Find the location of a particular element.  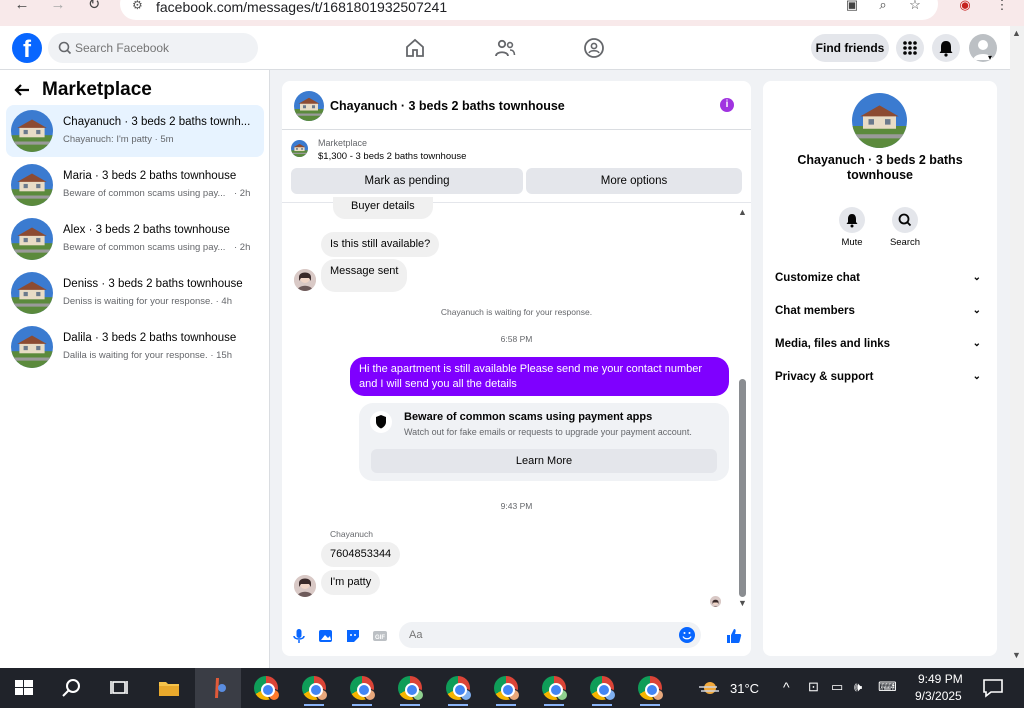

home-icon is located at coordinates (415, 48).